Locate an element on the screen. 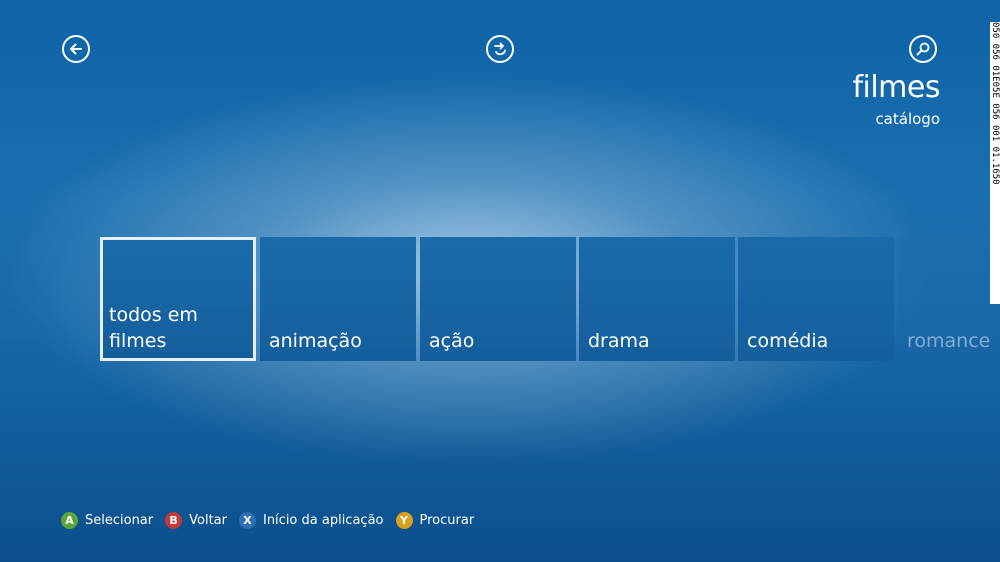  tile-todos-em-filmes: todos em filmes is located at coordinates (178, 299).